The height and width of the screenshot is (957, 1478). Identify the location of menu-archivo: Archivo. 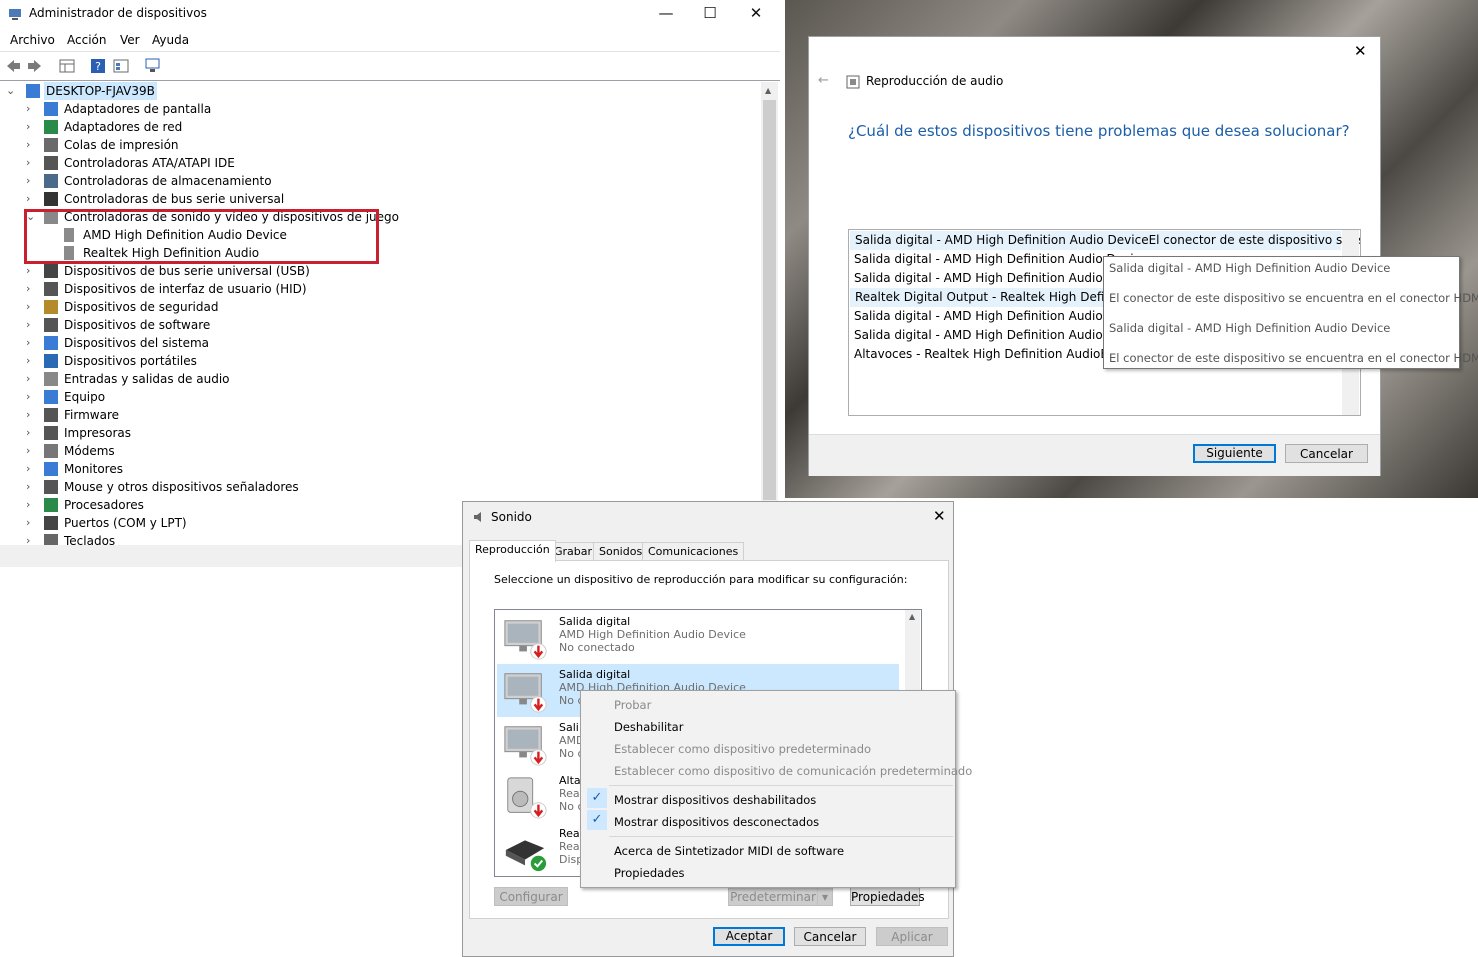
(32, 40).